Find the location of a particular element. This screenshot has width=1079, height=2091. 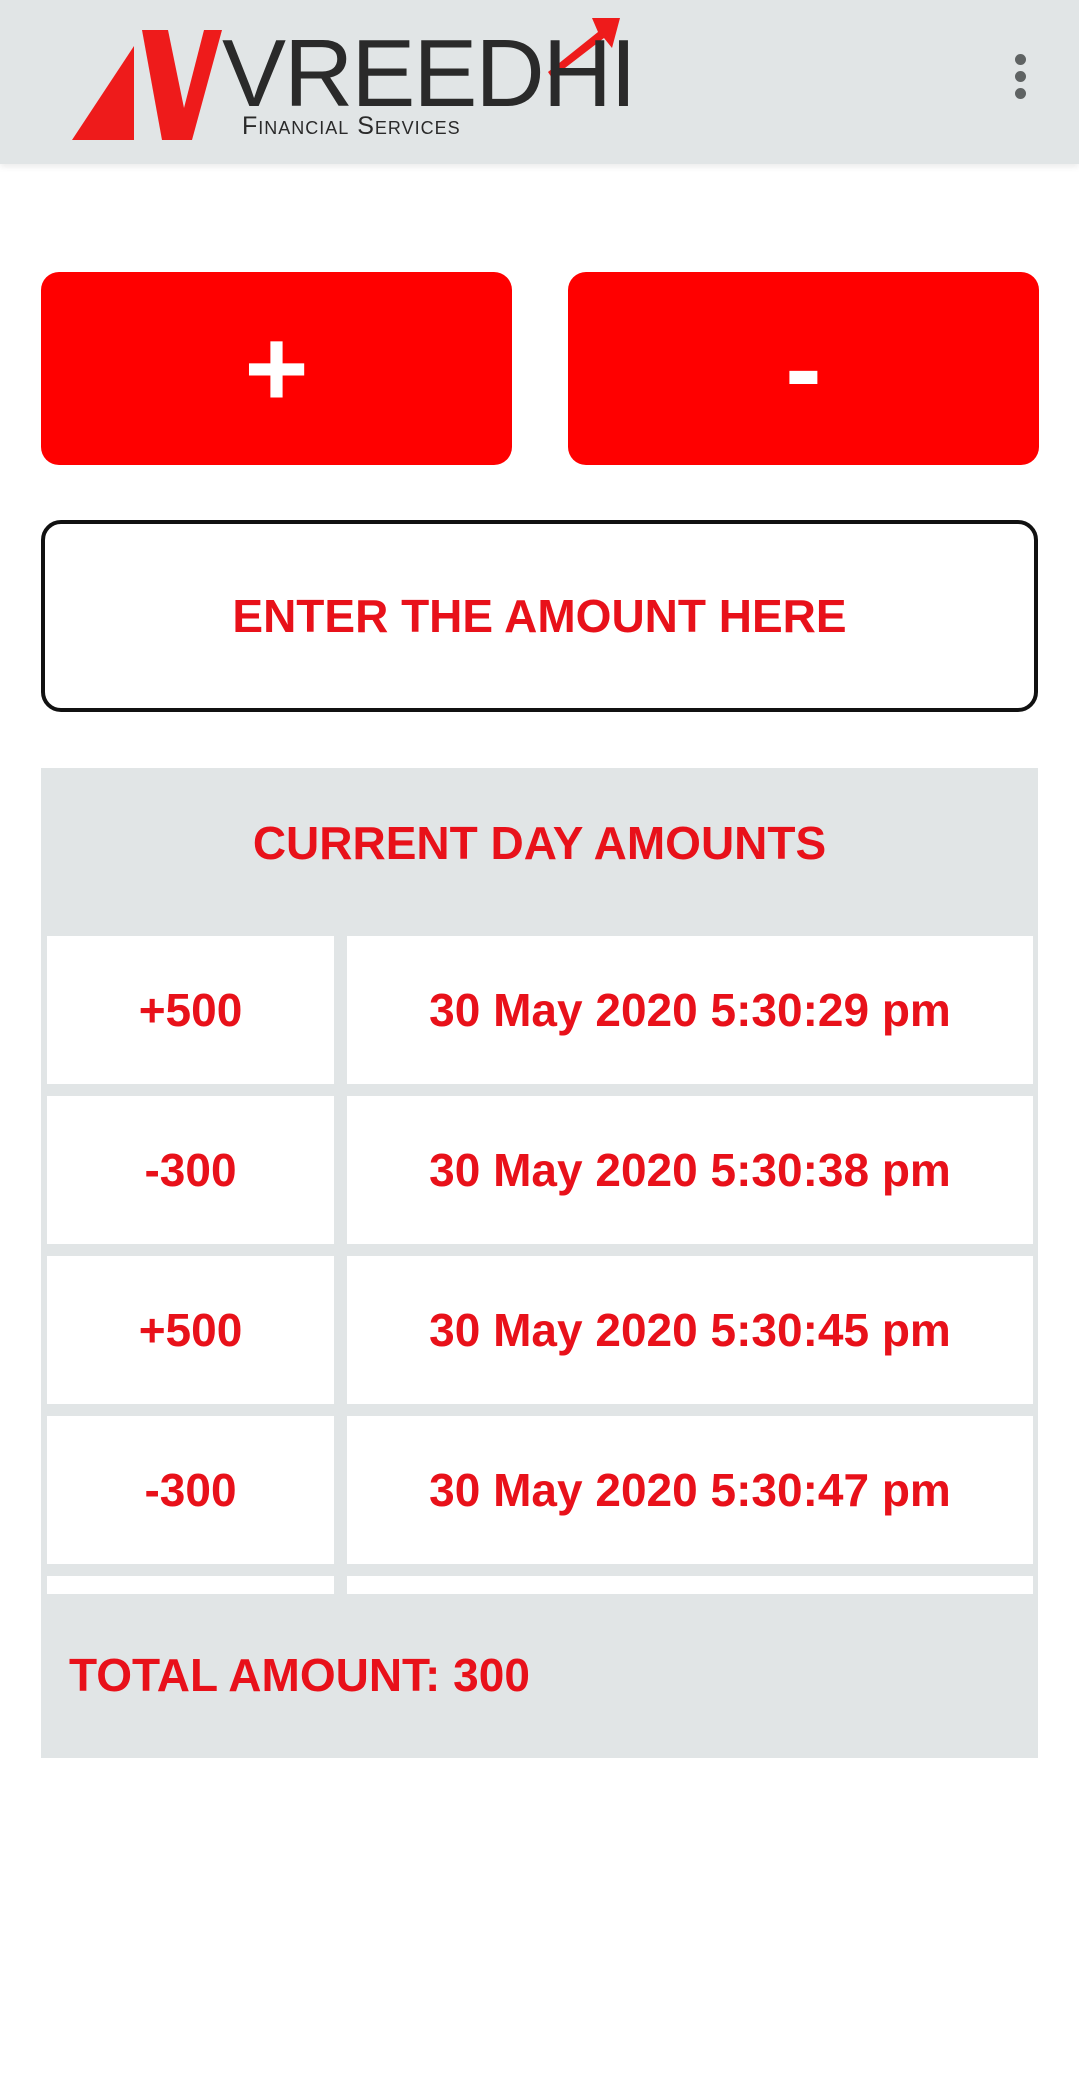

entry-timestamp: 30 May 2020 5:30:47 pm is located at coordinates (690, 1490).